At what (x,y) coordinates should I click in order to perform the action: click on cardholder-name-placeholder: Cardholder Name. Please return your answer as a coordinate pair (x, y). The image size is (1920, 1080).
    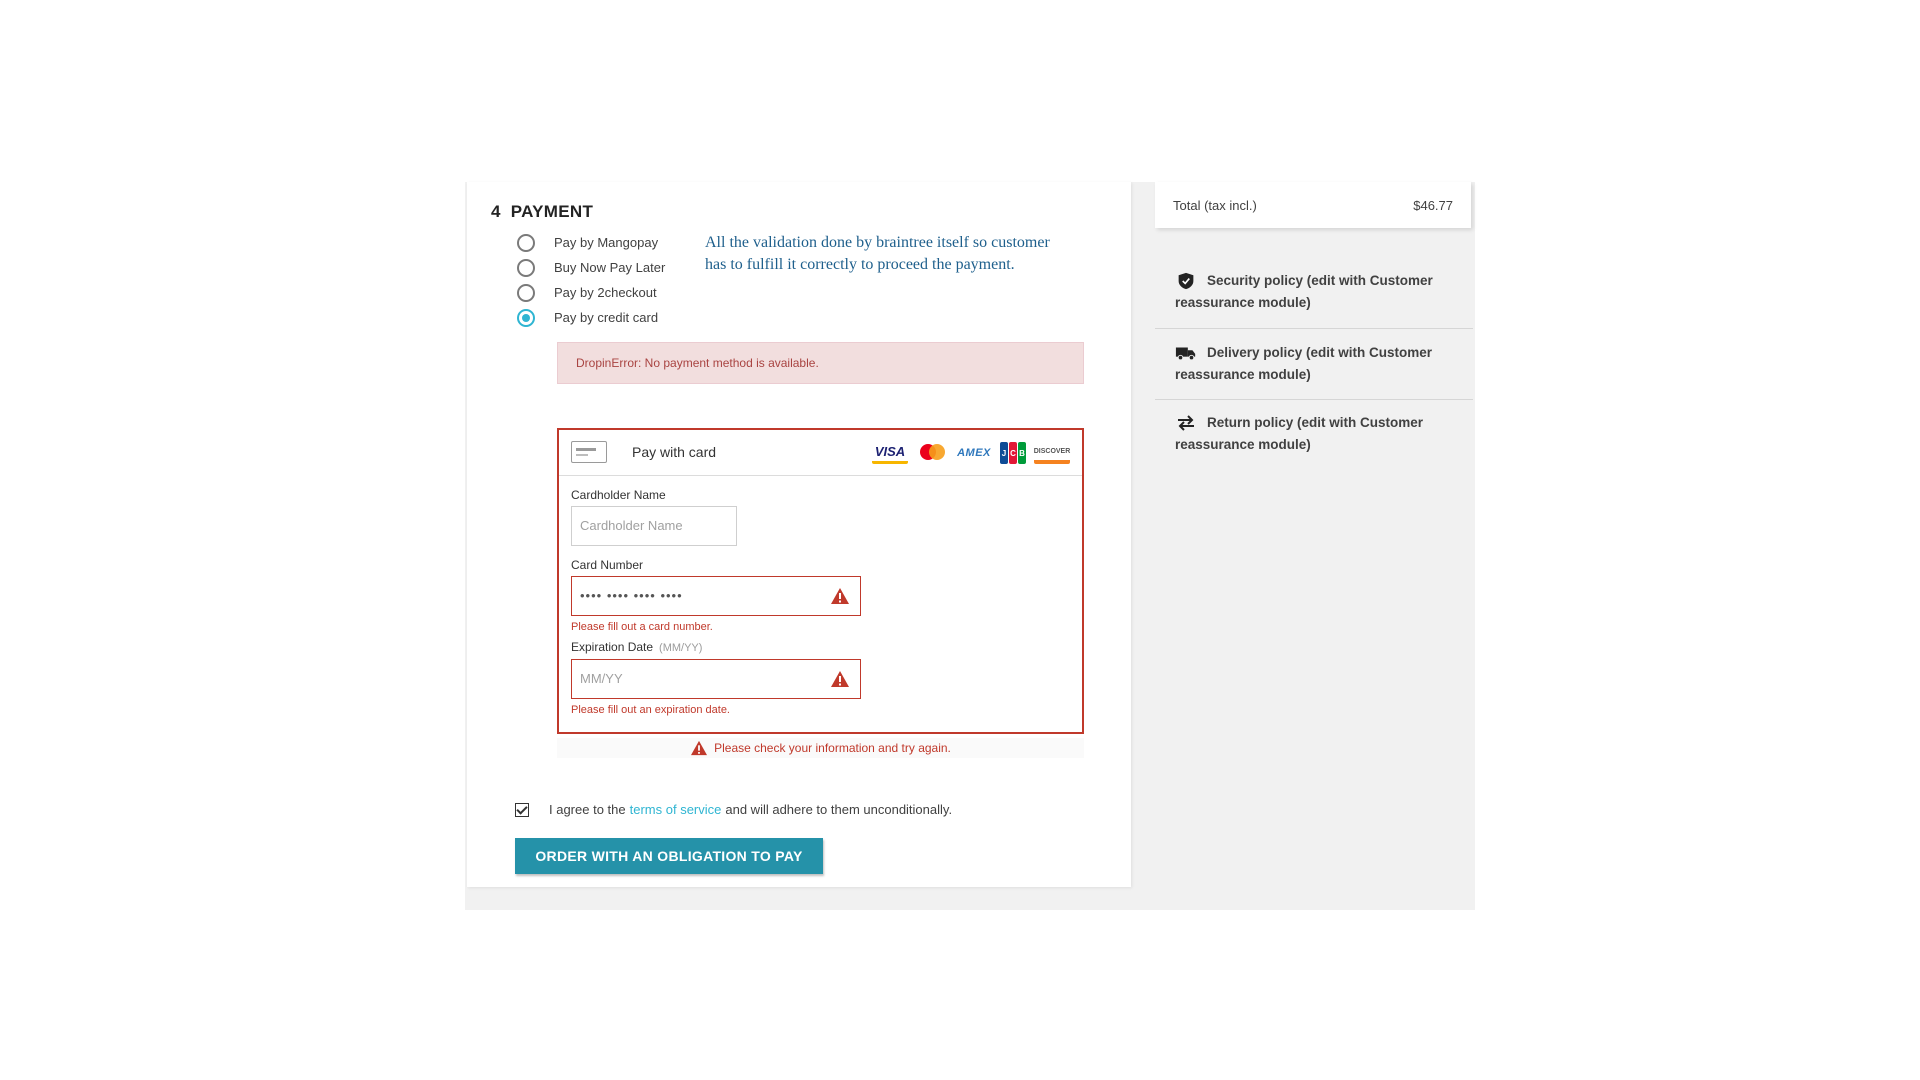
    Looking at the image, I should click on (631, 525).